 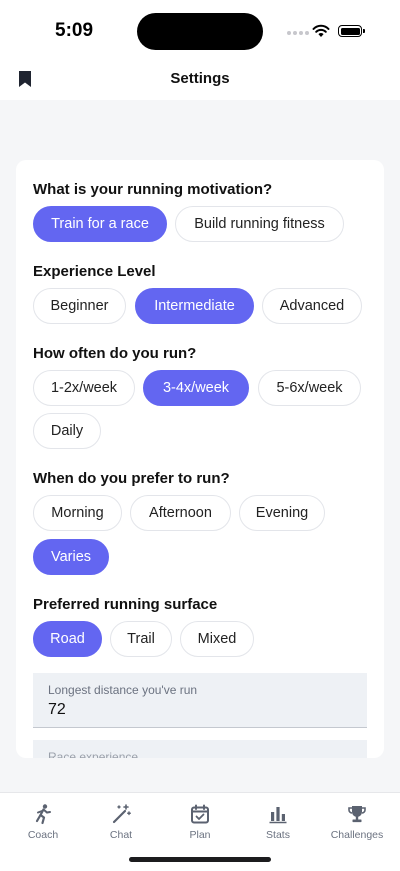 I want to click on tab-challenges: Challenges, so click(x=357, y=822).